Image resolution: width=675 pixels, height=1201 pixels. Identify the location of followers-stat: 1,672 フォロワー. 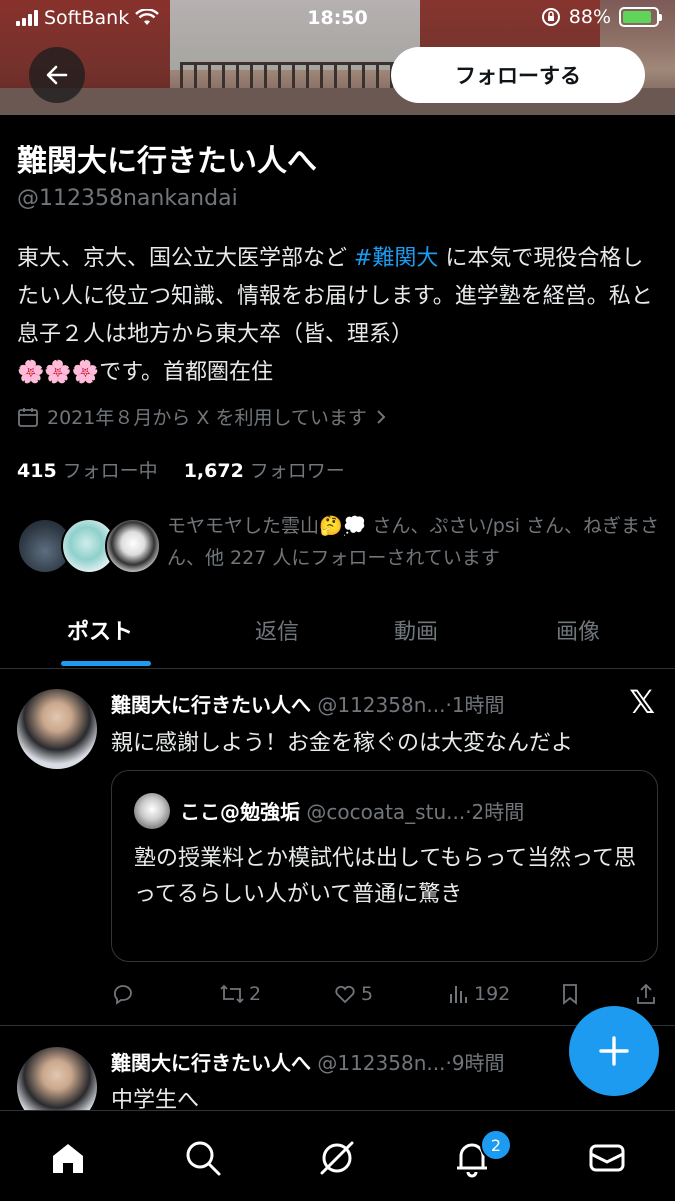
(264, 469).